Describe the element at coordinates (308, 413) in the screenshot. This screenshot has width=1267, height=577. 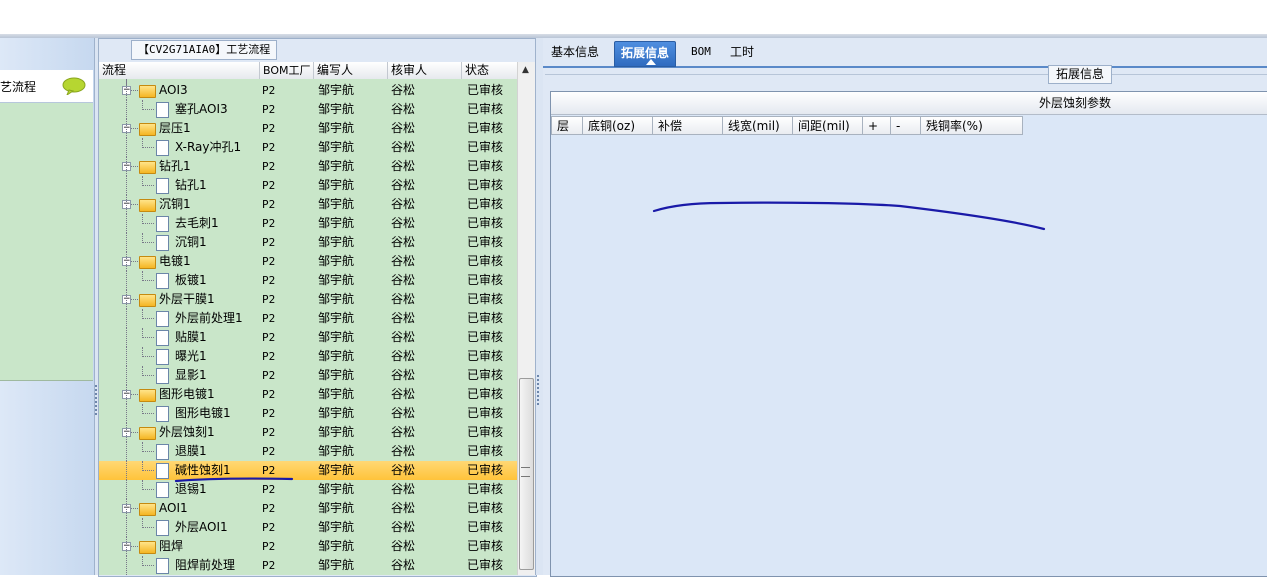
I see `table-row: 图形电镀1 P2 邹宇航 谷松 已审核` at that location.